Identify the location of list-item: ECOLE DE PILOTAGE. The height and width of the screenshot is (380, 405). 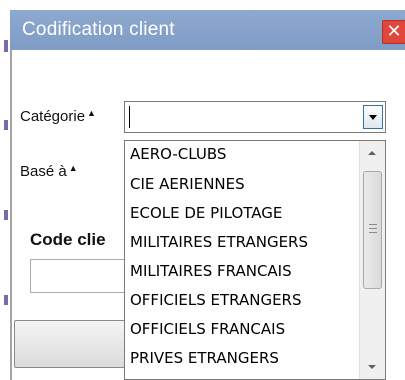
(206, 213).